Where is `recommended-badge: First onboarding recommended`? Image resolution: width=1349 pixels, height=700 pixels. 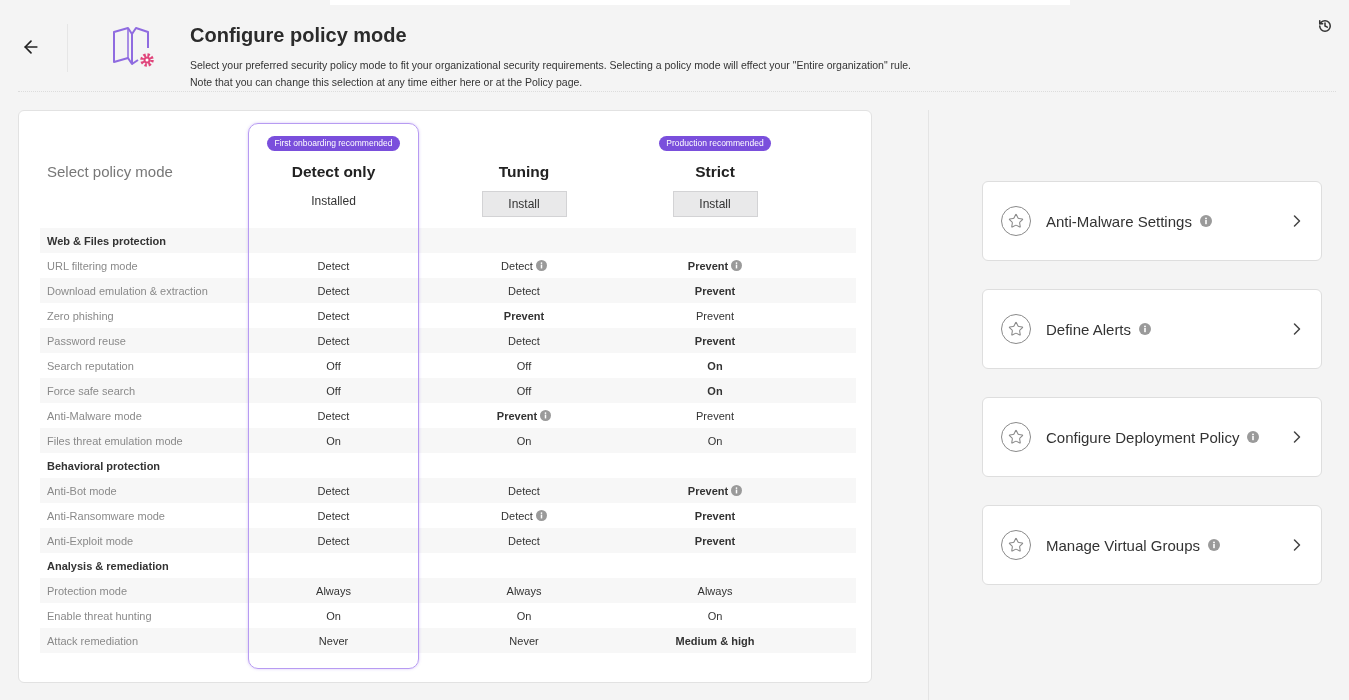
recommended-badge: First onboarding recommended is located at coordinates (333, 143).